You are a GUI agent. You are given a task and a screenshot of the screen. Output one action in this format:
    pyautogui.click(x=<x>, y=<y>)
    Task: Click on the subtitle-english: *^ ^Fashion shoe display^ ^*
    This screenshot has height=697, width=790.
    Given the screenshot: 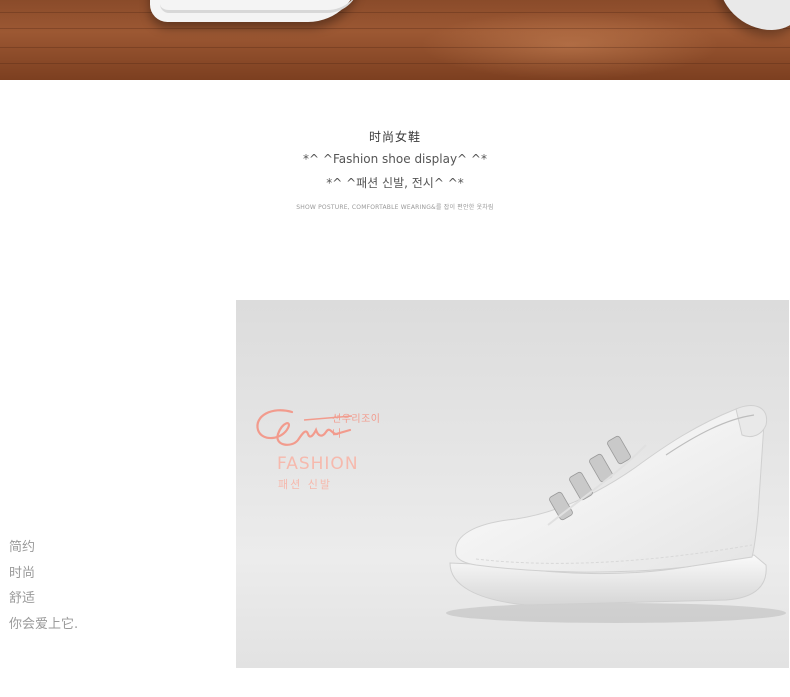 What is the action you would take?
    pyautogui.click(x=395, y=159)
    